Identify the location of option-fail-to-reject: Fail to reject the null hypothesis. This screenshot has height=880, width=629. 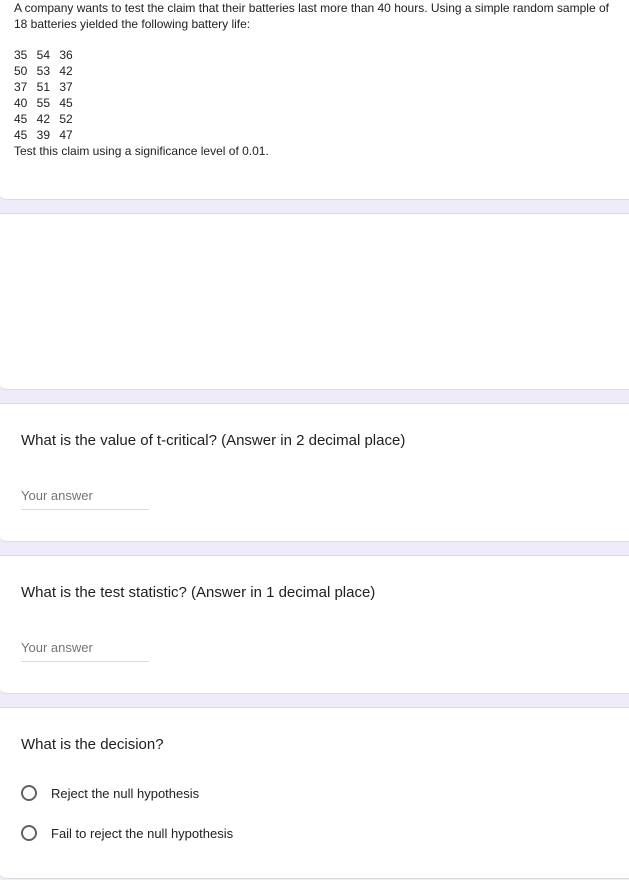
(127, 833).